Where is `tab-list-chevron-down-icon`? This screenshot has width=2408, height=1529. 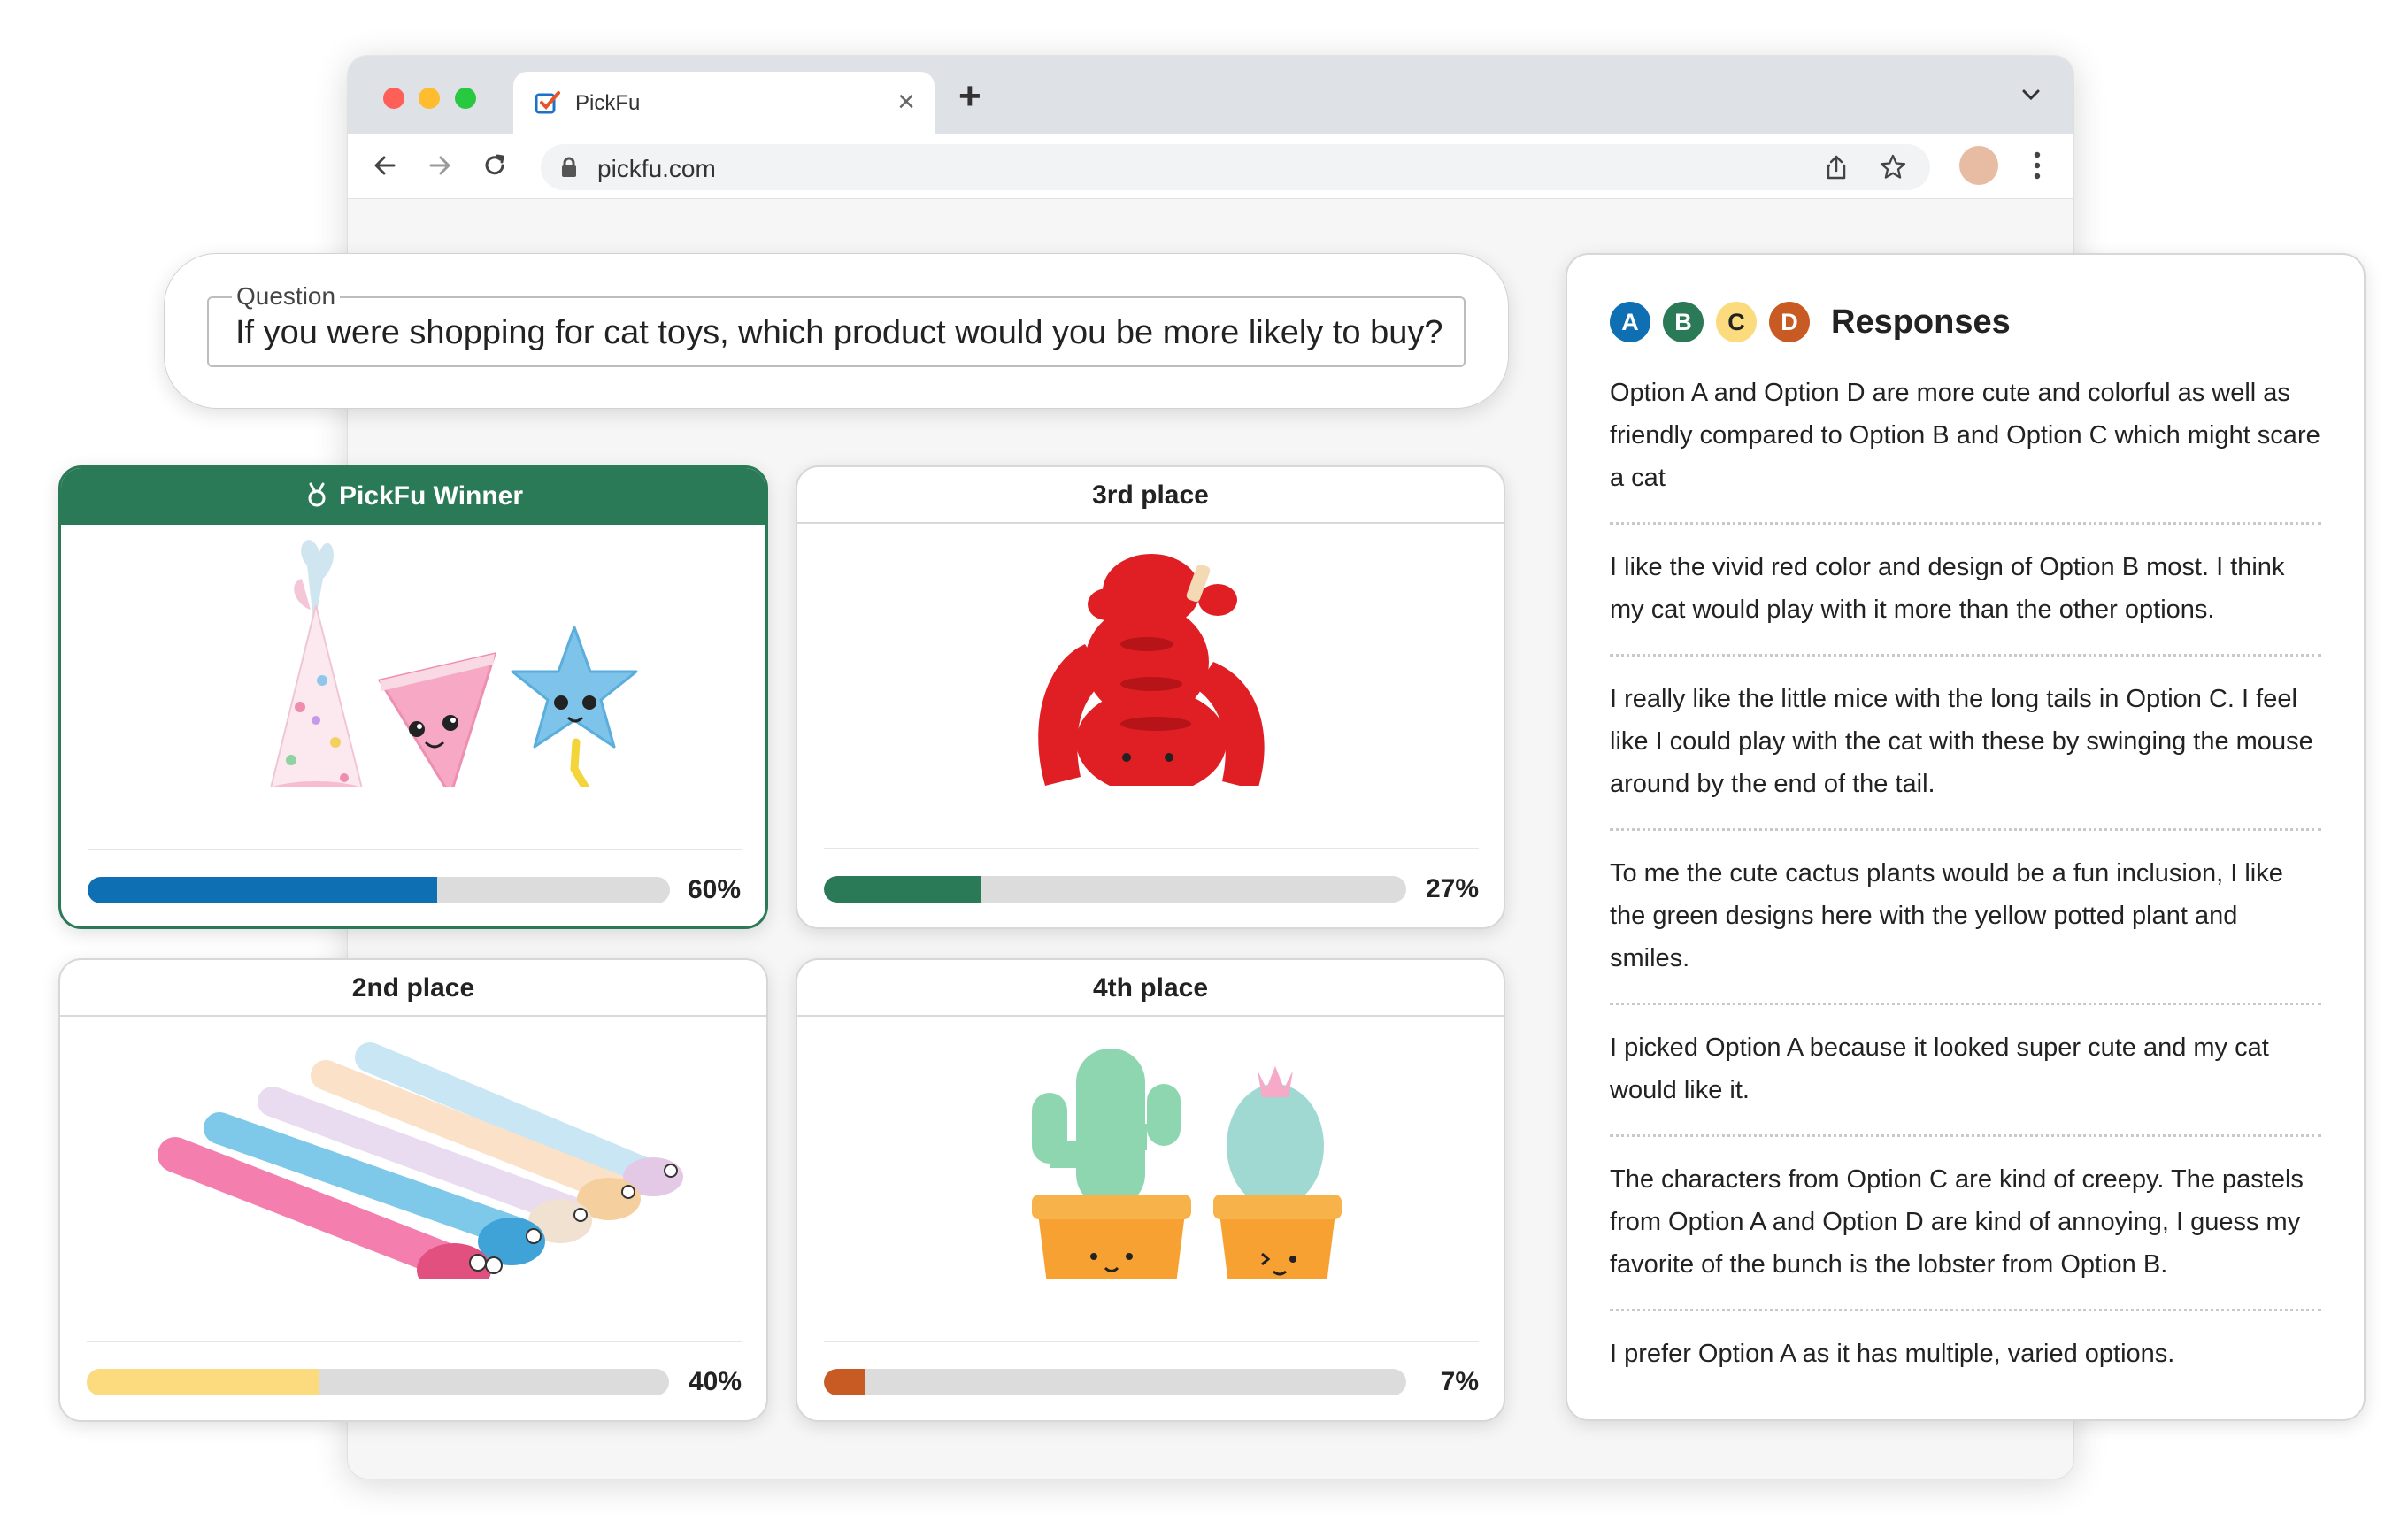 tab-list-chevron-down-icon is located at coordinates (2031, 94).